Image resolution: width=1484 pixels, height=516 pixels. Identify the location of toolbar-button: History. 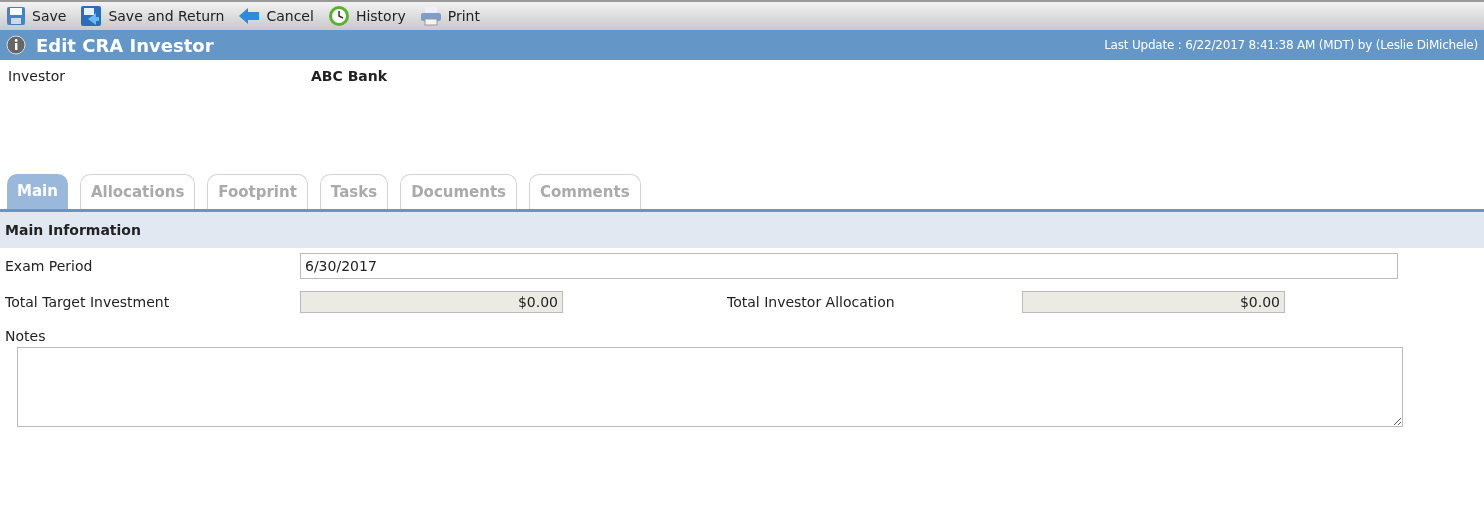
(366, 16).